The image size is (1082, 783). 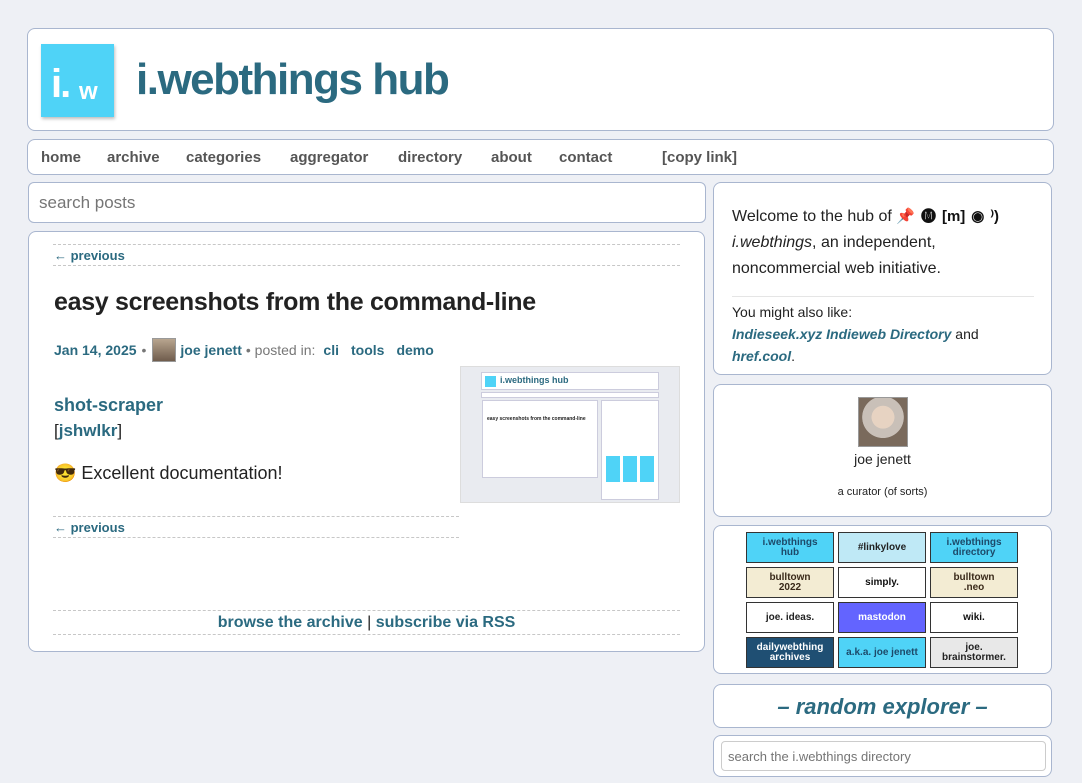 I want to click on indieseek-link: Indieseek.xyz Indieweb Directory, so click(x=841, y=334).